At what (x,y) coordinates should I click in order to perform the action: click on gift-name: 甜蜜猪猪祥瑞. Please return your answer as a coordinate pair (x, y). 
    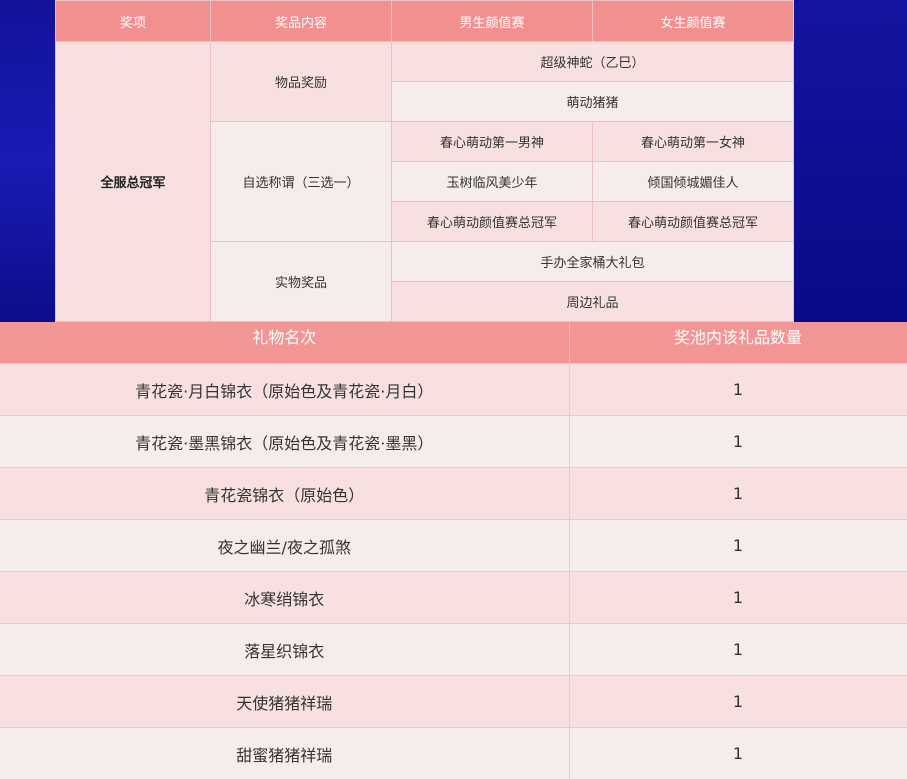
    Looking at the image, I should click on (284, 753).